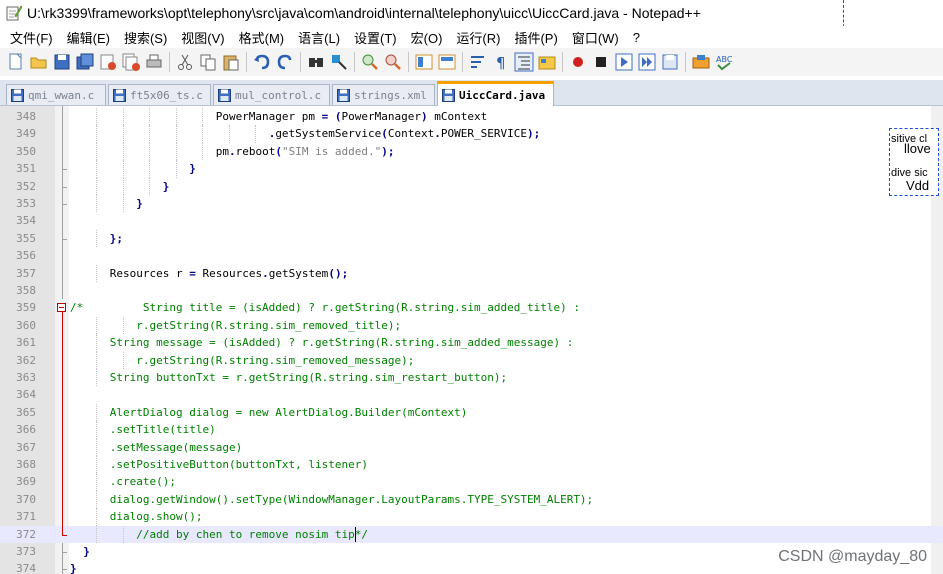 The width and height of the screenshot is (943, 574). I want to click on code-text: .setTitle(title), so click(143, 430).